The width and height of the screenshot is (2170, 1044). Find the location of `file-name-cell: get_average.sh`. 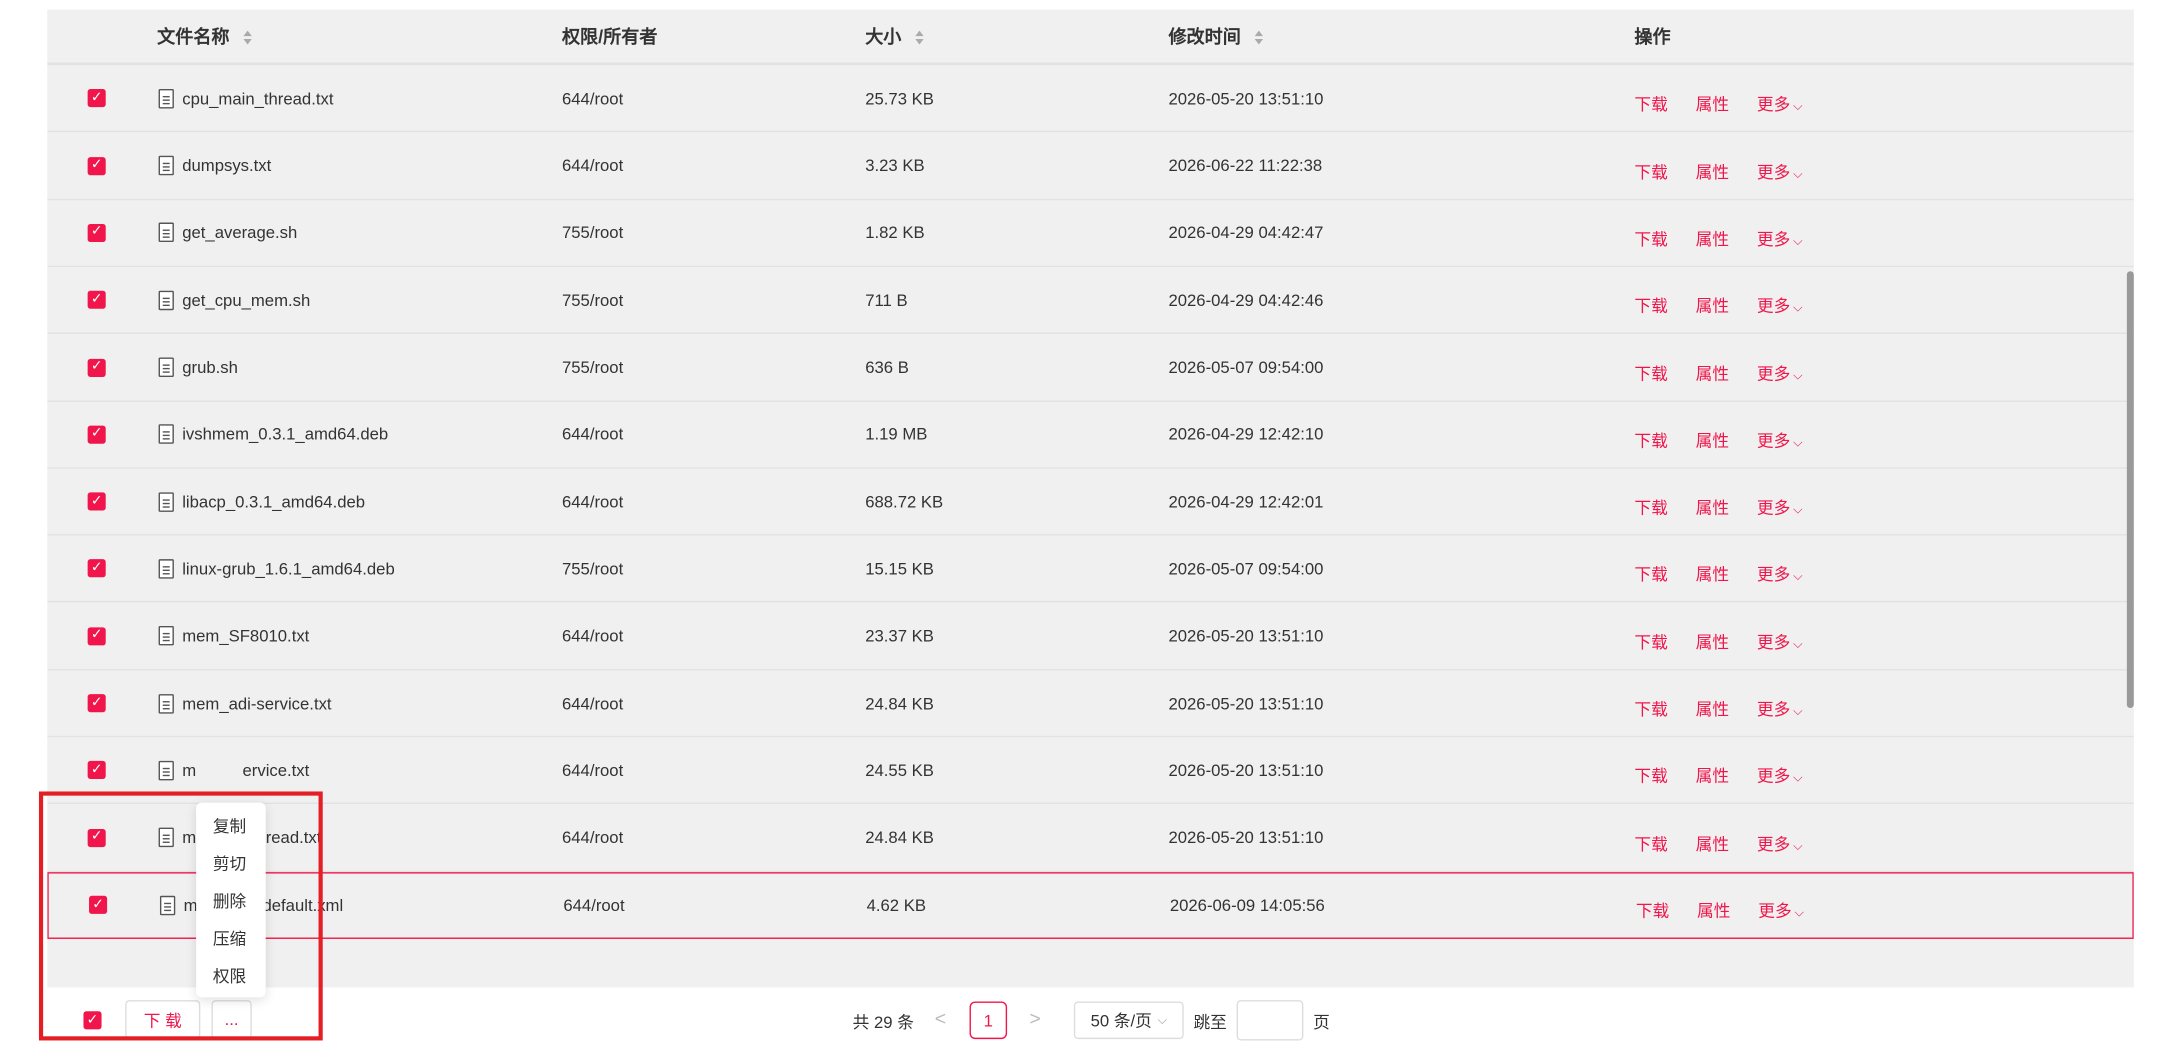

file-name-cell: get_average.sh is located at coordinates (227, 232).